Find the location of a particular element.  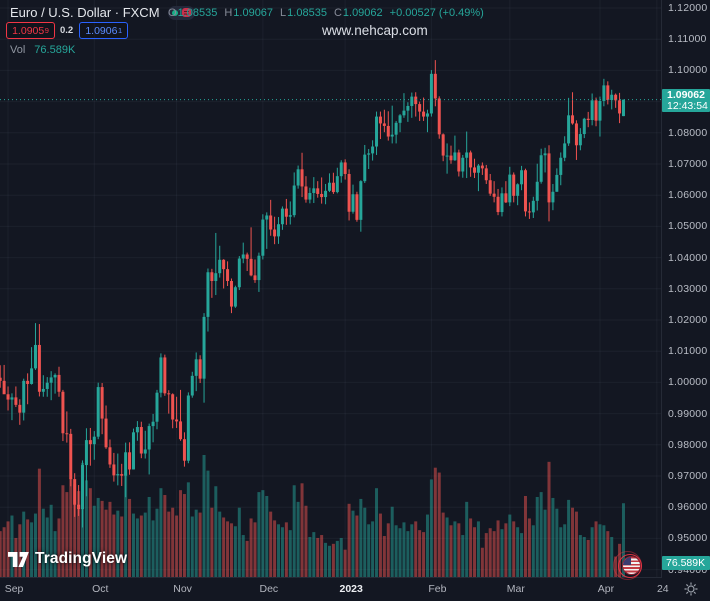

current-volume-marker: 76.589K is located at coordinates (686, 563).